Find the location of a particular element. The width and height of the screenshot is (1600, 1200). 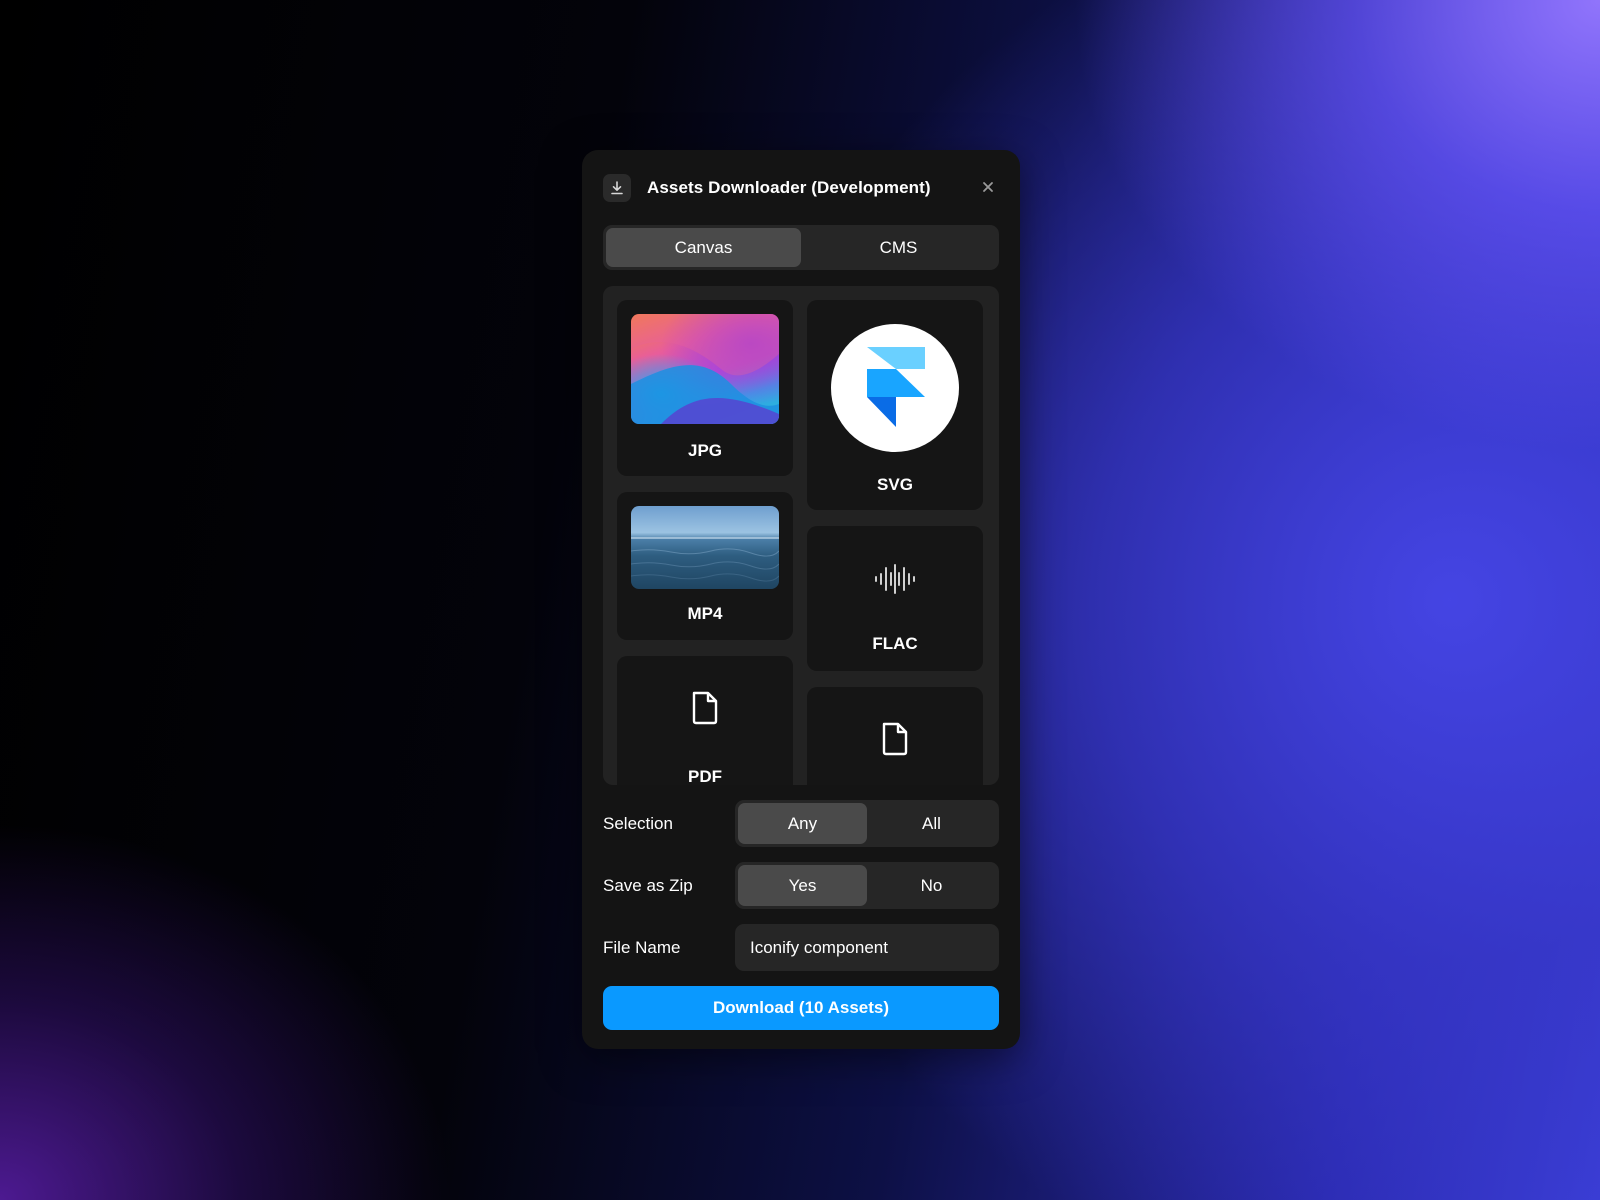

assets-column-right: SVG FLAC is located at coordinates (895, 542).